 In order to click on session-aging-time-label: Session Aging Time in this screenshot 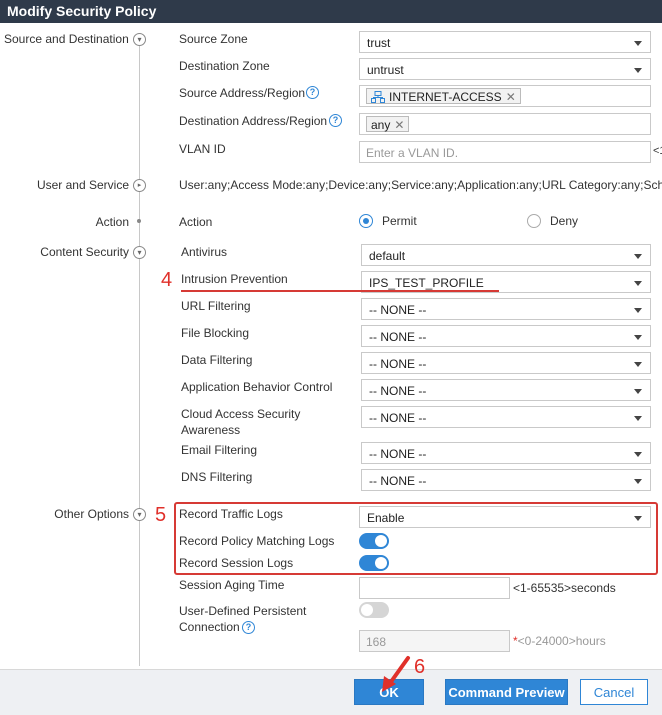, I will do `click(232, 585)`.